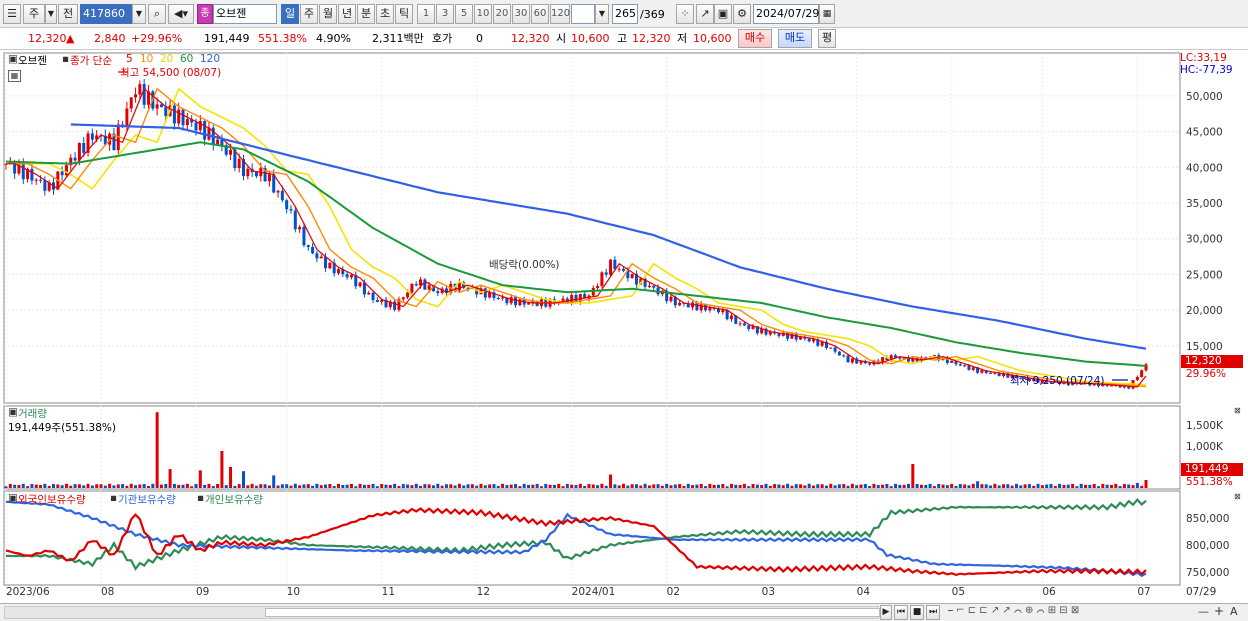  I want to click on interval-30: 30, so click(521, 14).